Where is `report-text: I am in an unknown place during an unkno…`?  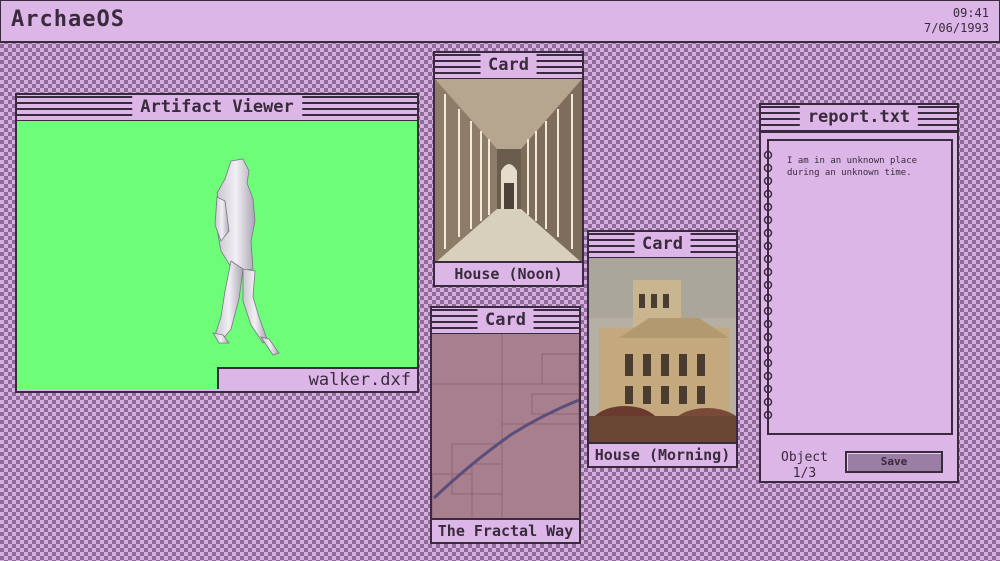
report-text: I am in an unknown place during an unkno… is located at coordinates (867, 167).